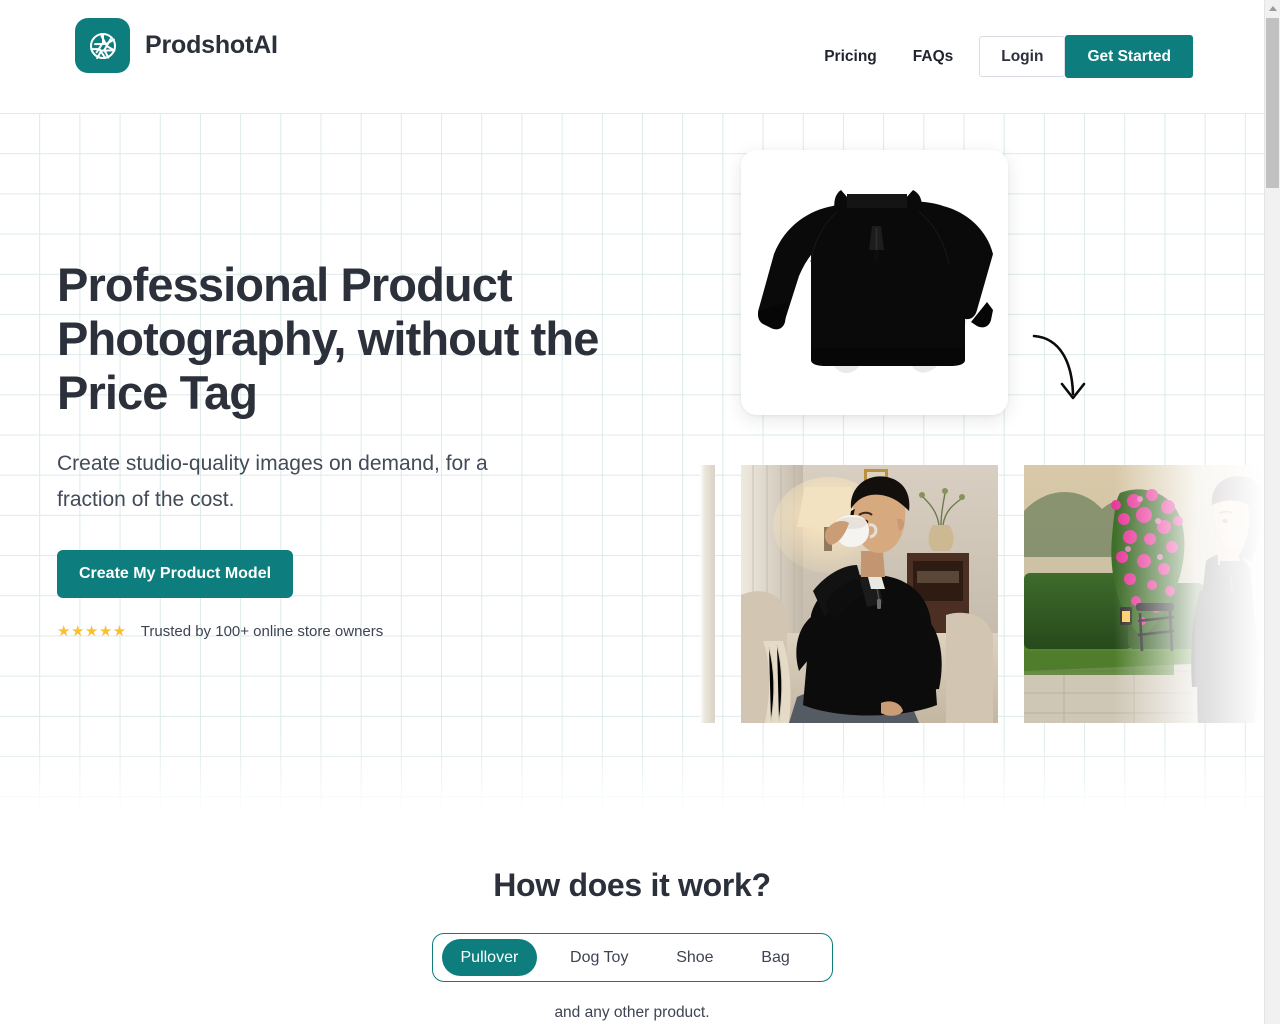  I want to click on primary-nav: Pricing FAQs Login Get Started, so click(1008, 56).